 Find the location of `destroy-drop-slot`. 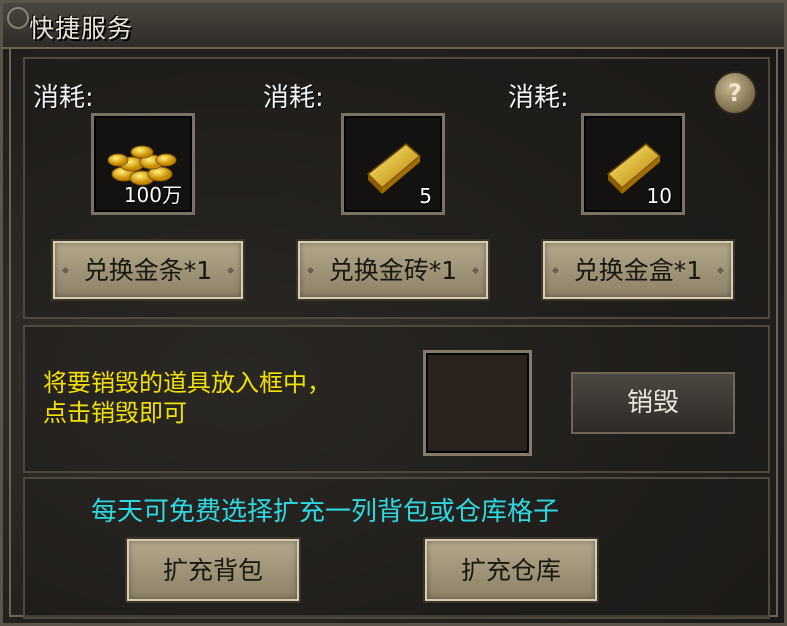

destroy-drop-slot is located at coordinates (477, 403).